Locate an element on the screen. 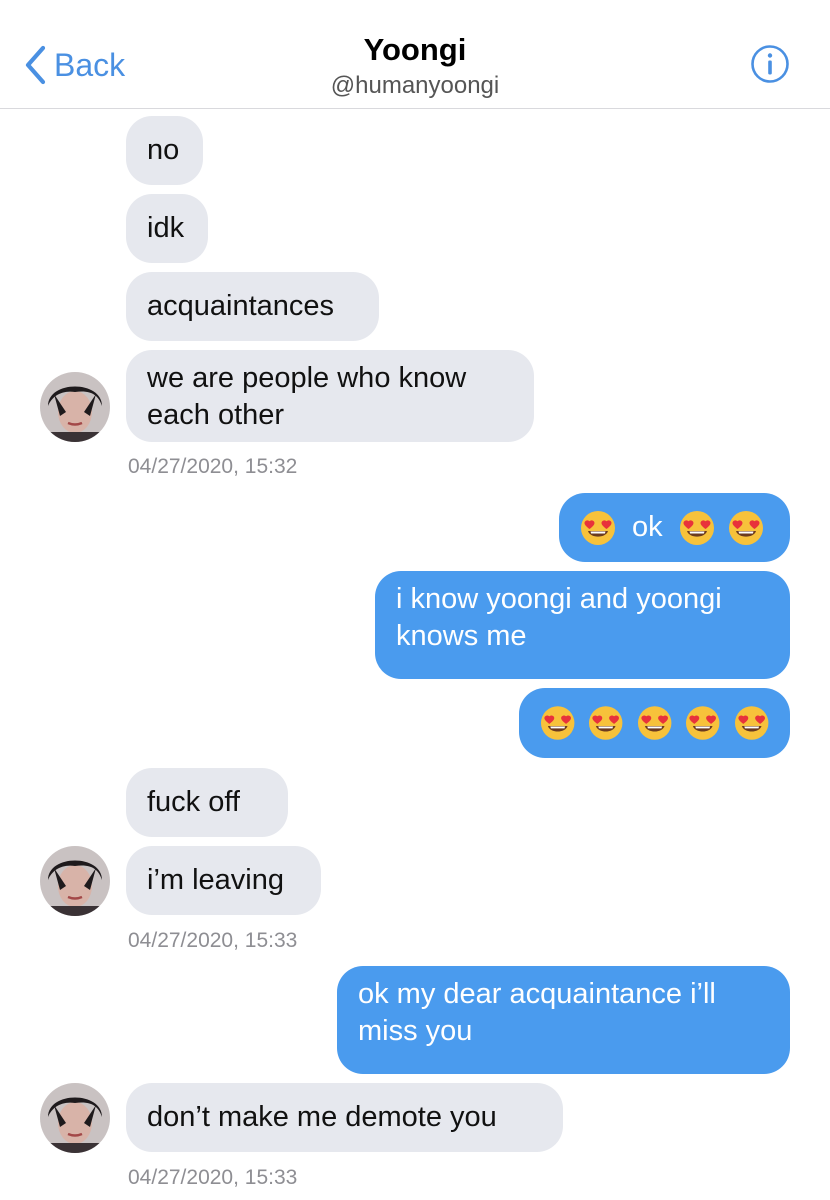 This screenshot has height=1200, width=830. contact-name: Yoongi is located at coordinates (415, 49).